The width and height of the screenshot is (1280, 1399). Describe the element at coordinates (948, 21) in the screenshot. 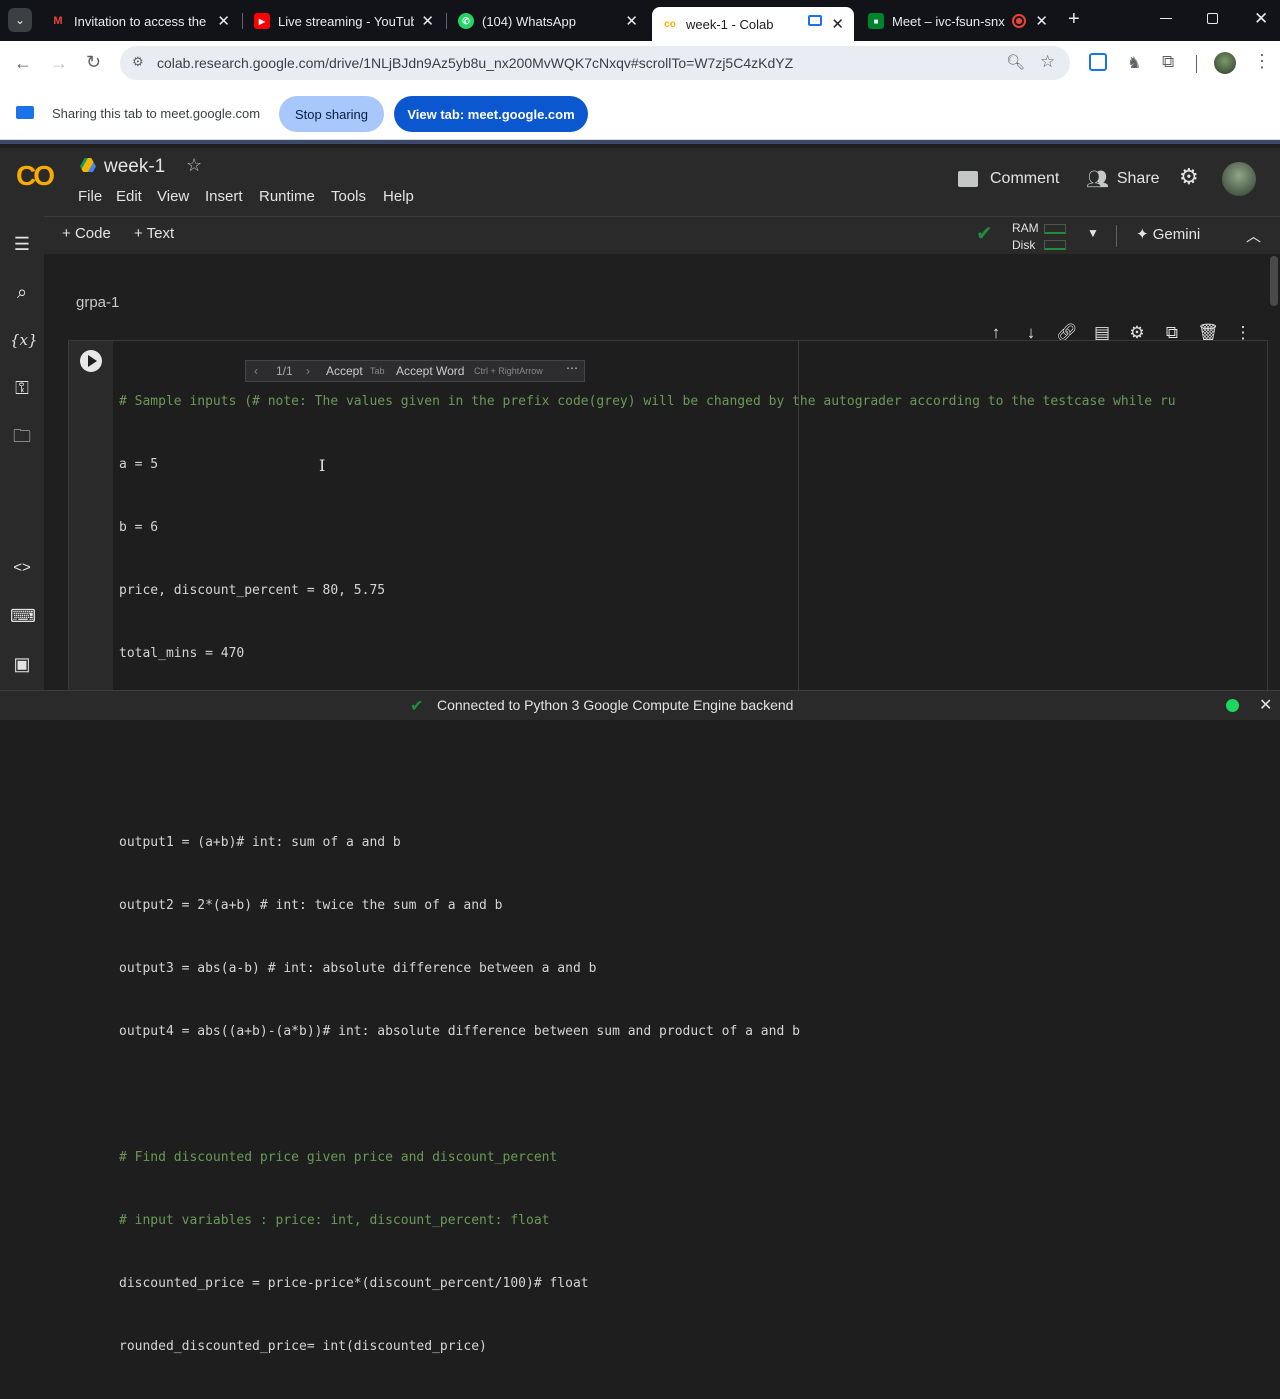

I see `tab-title: Meet – ivc-fsun-snx` at that location.